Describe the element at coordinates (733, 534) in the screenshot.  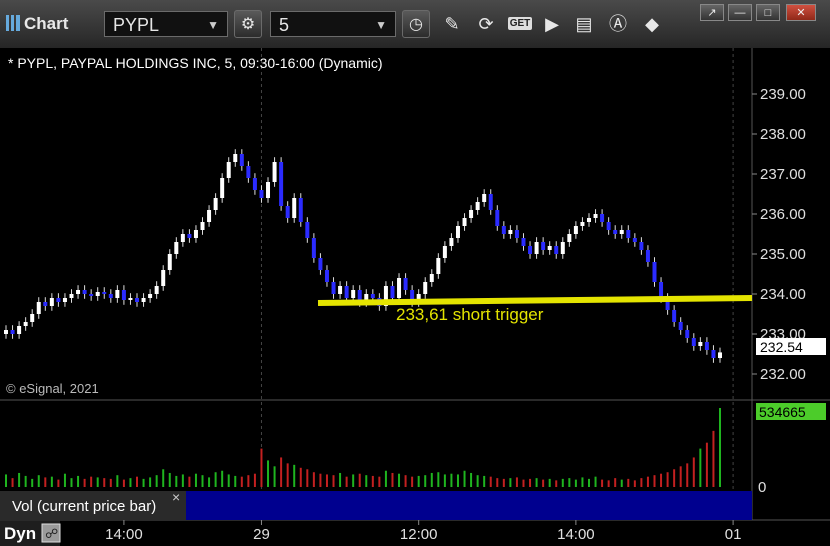
I see `time-tick-label: 01` at that location.